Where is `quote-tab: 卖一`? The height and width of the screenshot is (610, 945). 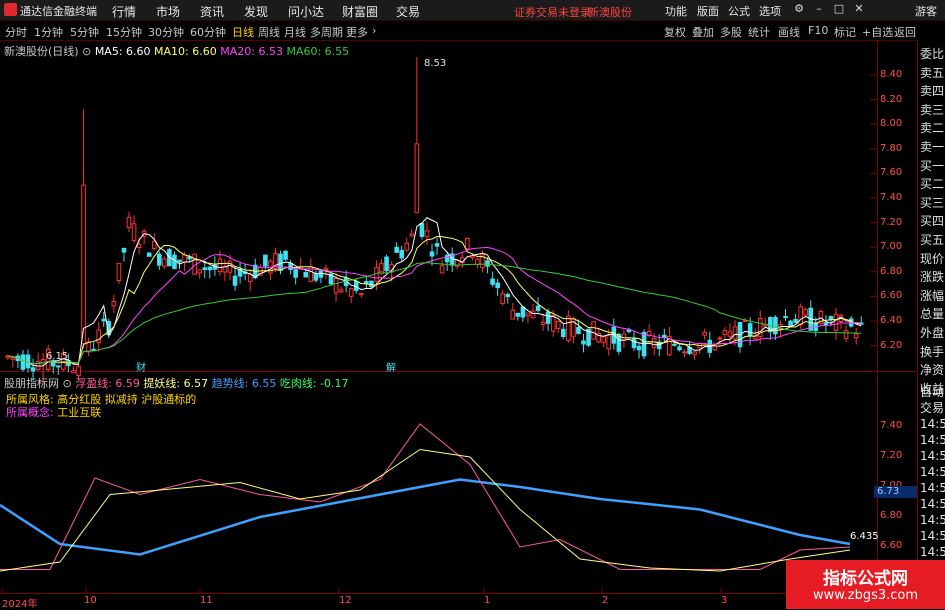
quote-tab: 卖一 is located at coordinates (932, 147).